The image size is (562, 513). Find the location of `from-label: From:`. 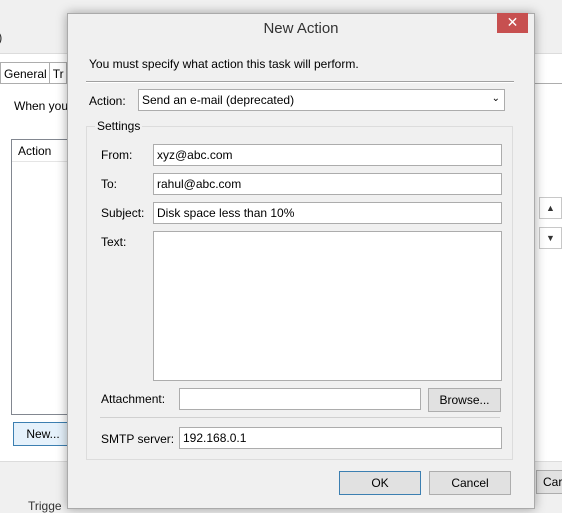

from-label: From: is located at coordinates (117, 155).